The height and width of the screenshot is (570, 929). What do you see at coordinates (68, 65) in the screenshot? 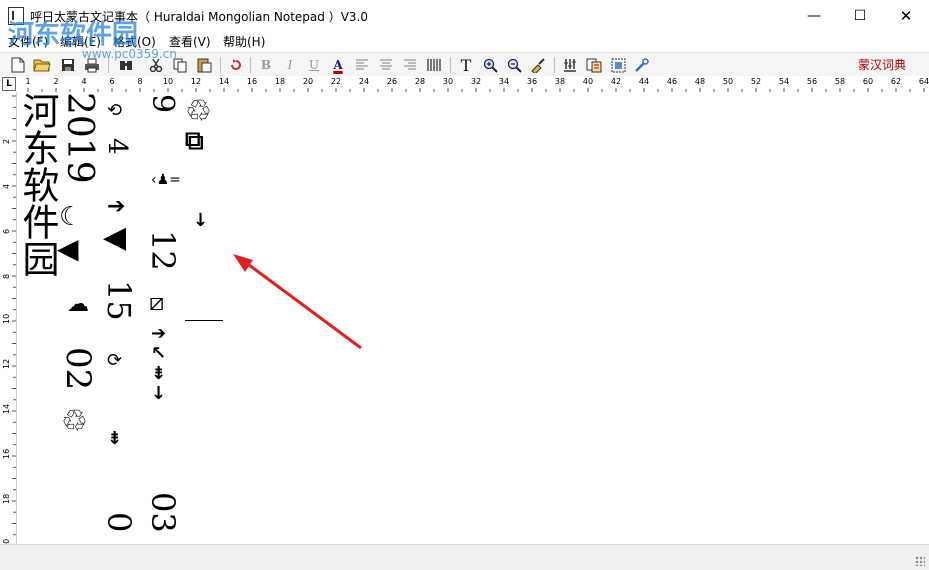
I see `save-icon` at bounding box center [68, 65].